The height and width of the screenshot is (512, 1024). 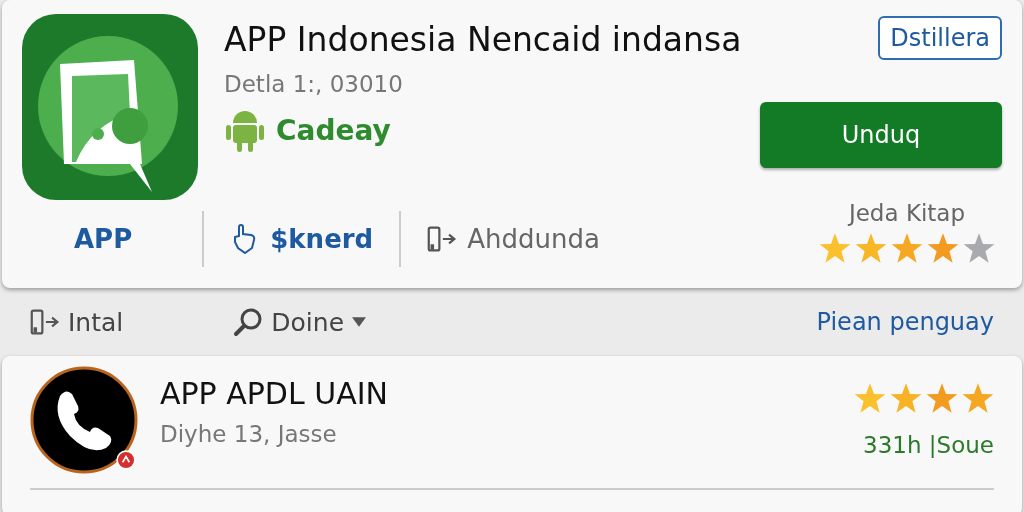 I want to click on badge-icon, so click(x=126, y=460).